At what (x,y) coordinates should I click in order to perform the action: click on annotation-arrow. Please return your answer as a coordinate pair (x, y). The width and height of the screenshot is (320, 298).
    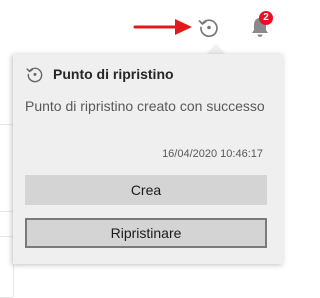
    Looking at the image, I should click on (162, 27).